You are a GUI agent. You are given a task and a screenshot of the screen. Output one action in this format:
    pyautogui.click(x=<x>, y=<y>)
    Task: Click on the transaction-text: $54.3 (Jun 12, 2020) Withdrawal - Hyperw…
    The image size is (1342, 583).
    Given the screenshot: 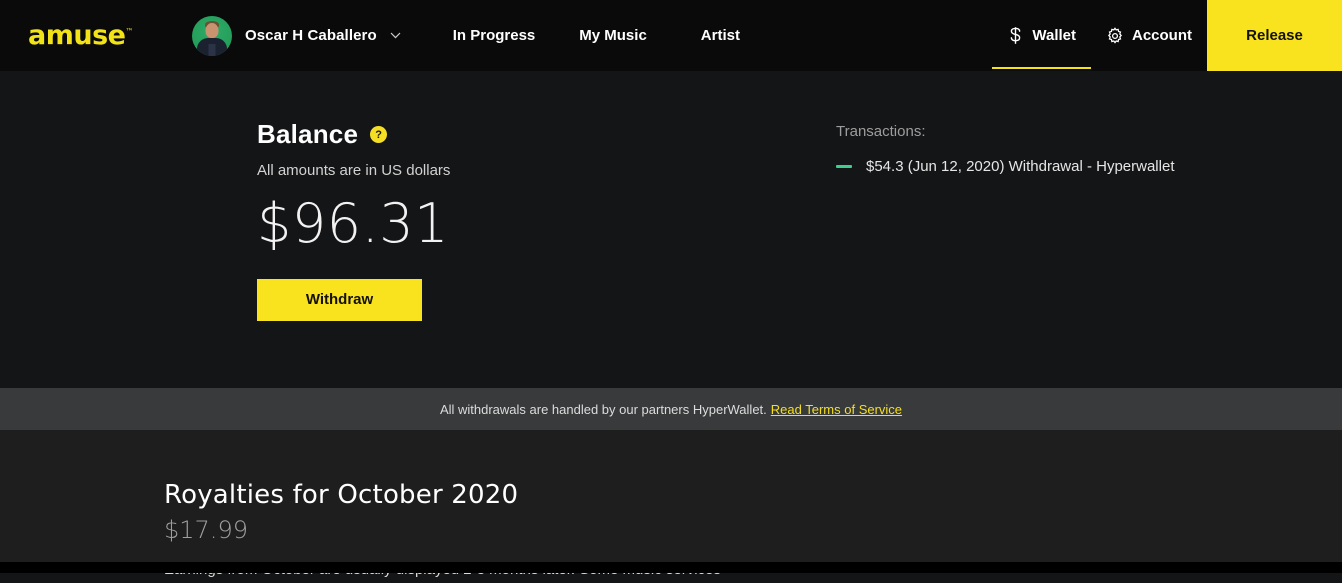 What is the action you would take?
    pyautogui.click(x=1020, y=166)
    